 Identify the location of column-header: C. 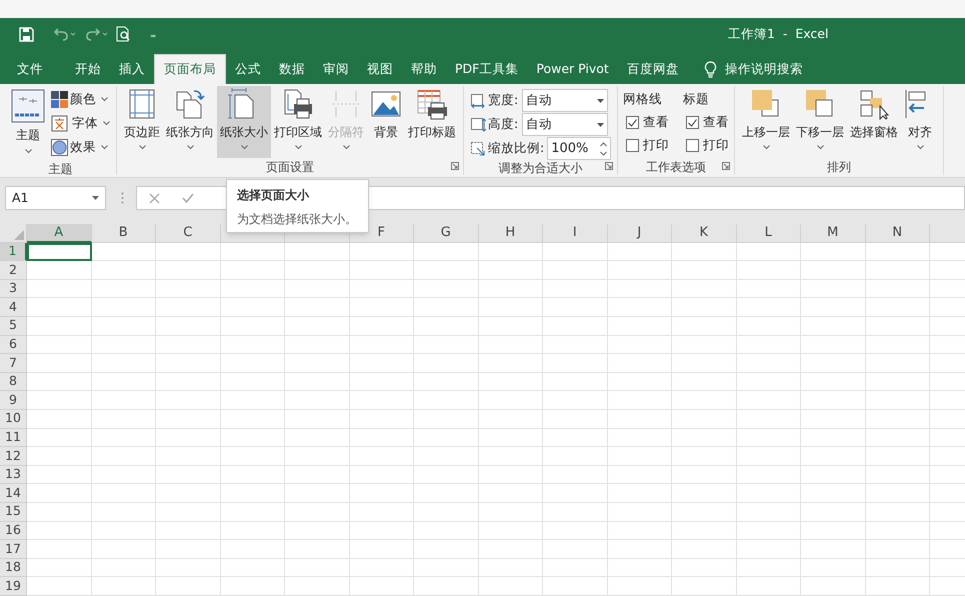
(188, 233).